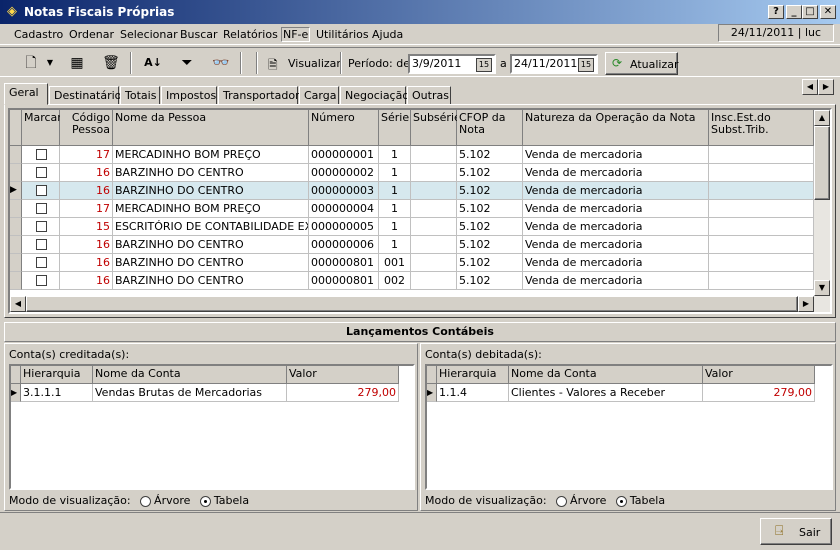 This screenshot has height=550, width=840. What do you see at coordinates (616, 128) in the screenshot?
I see `header-natureza: Natureza da Operação da Nota` at bounding box center [616, 128].